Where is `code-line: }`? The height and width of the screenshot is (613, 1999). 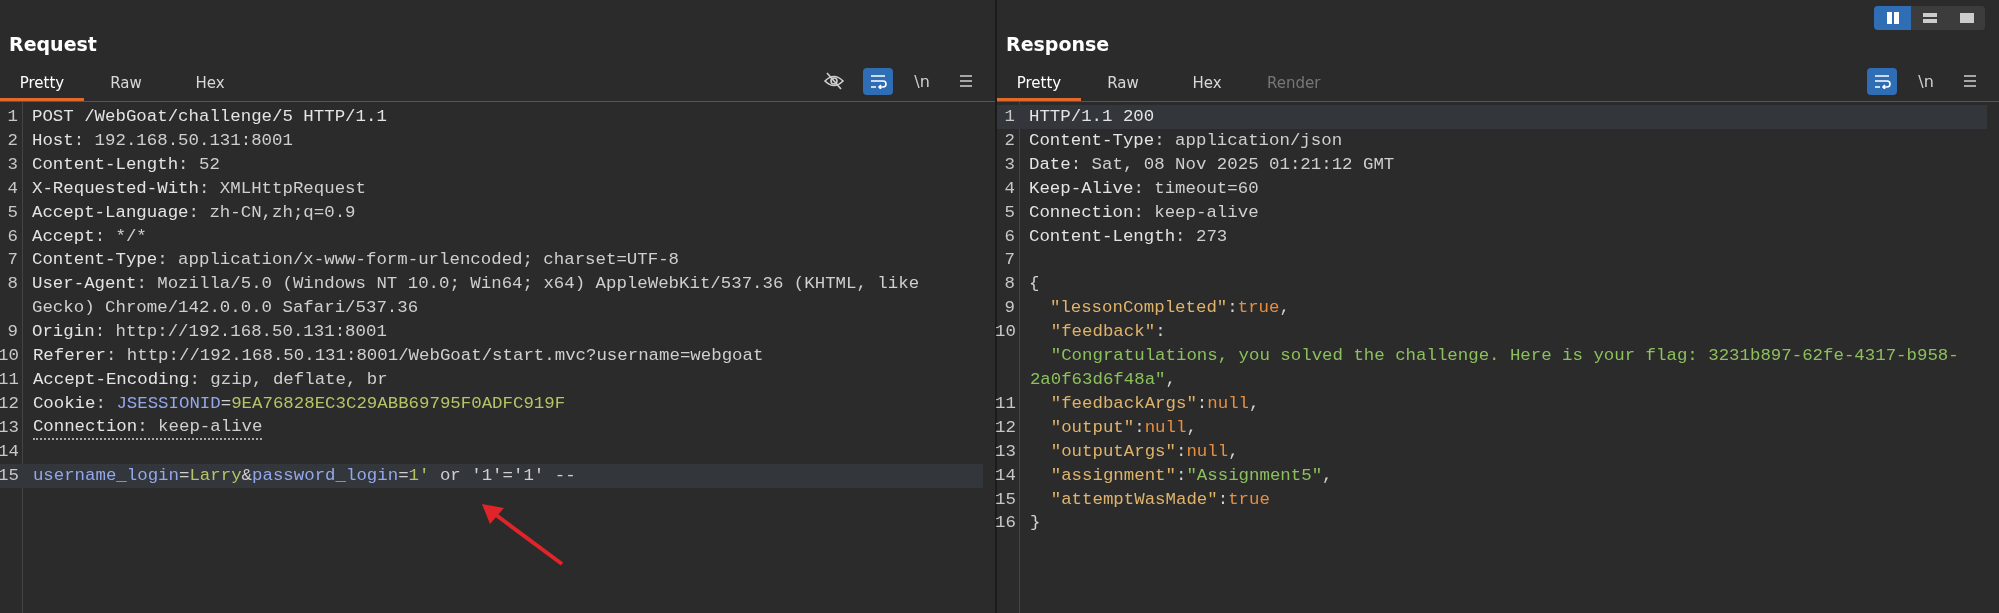 code-line: } is located at coordinates (1035, 523).